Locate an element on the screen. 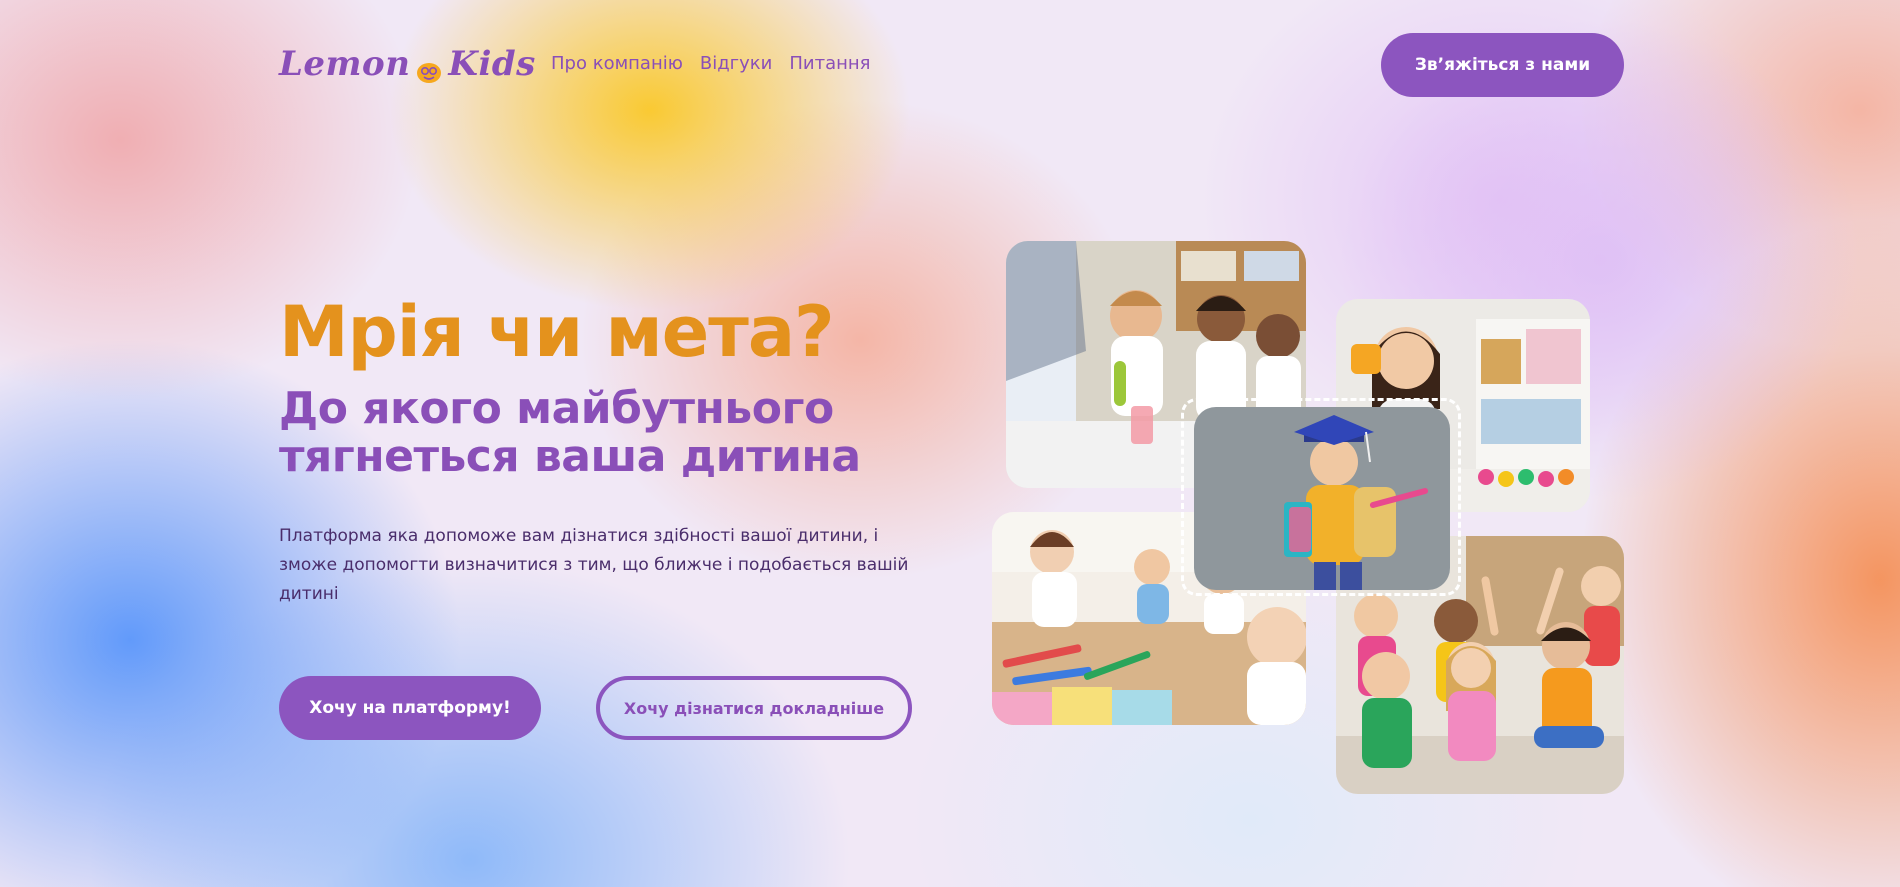 The width and height of the screenshot is (1900, 887). photo-highlight-frame is located at coordinates (1321, 497).